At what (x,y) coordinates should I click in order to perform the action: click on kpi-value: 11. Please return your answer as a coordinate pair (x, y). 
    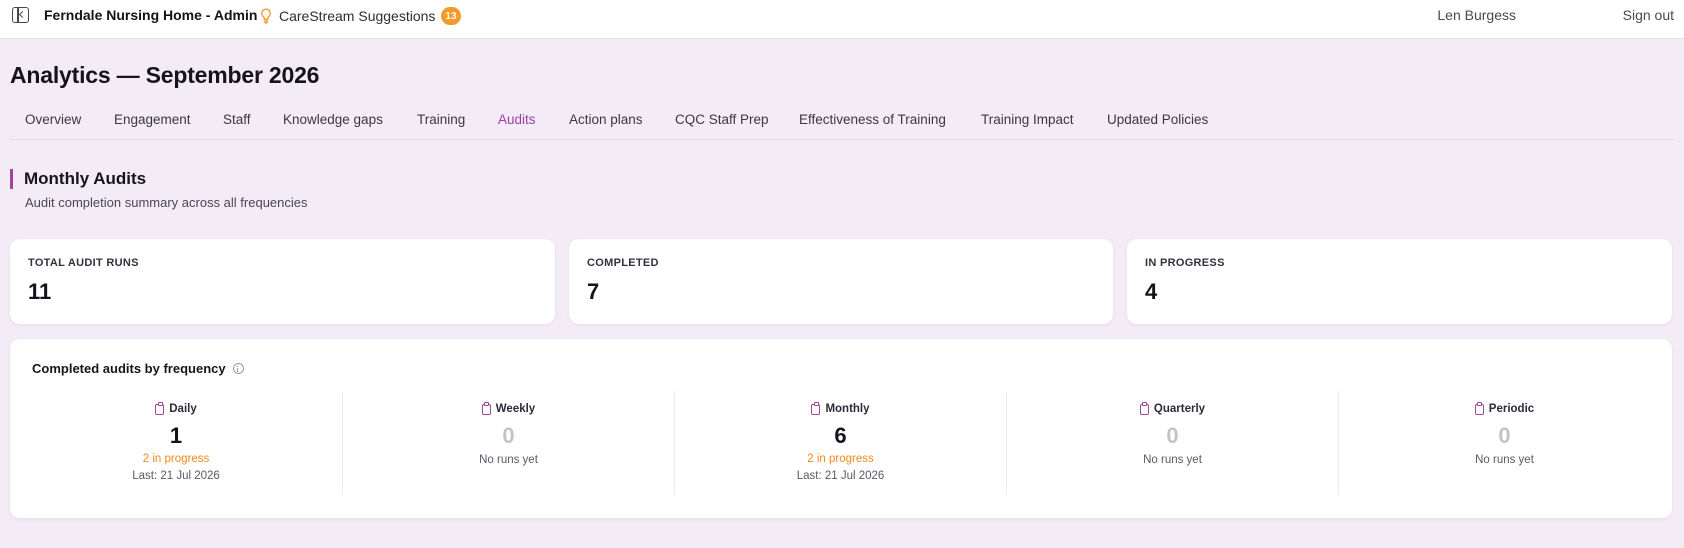
    Looking at the image, I should click on (40, 291).